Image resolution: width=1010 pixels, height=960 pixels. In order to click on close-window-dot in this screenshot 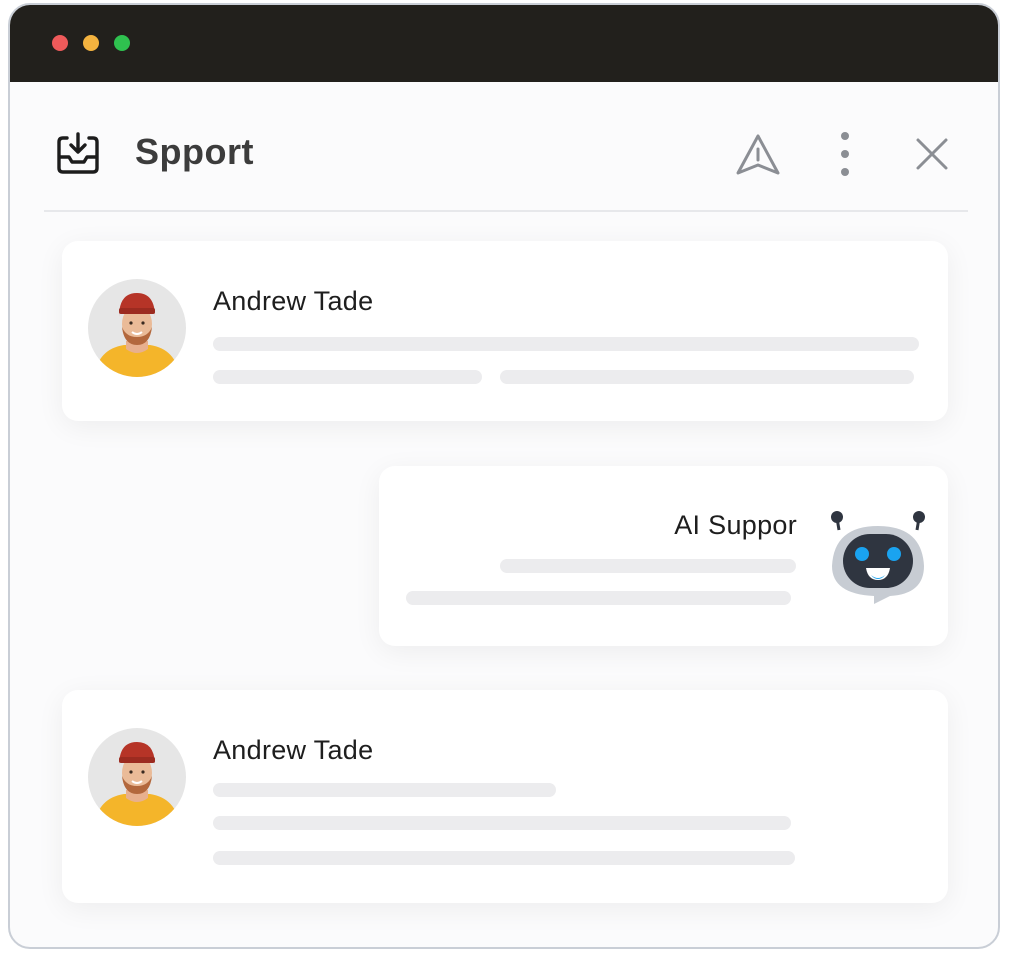, I will do `click(60, 43)`.